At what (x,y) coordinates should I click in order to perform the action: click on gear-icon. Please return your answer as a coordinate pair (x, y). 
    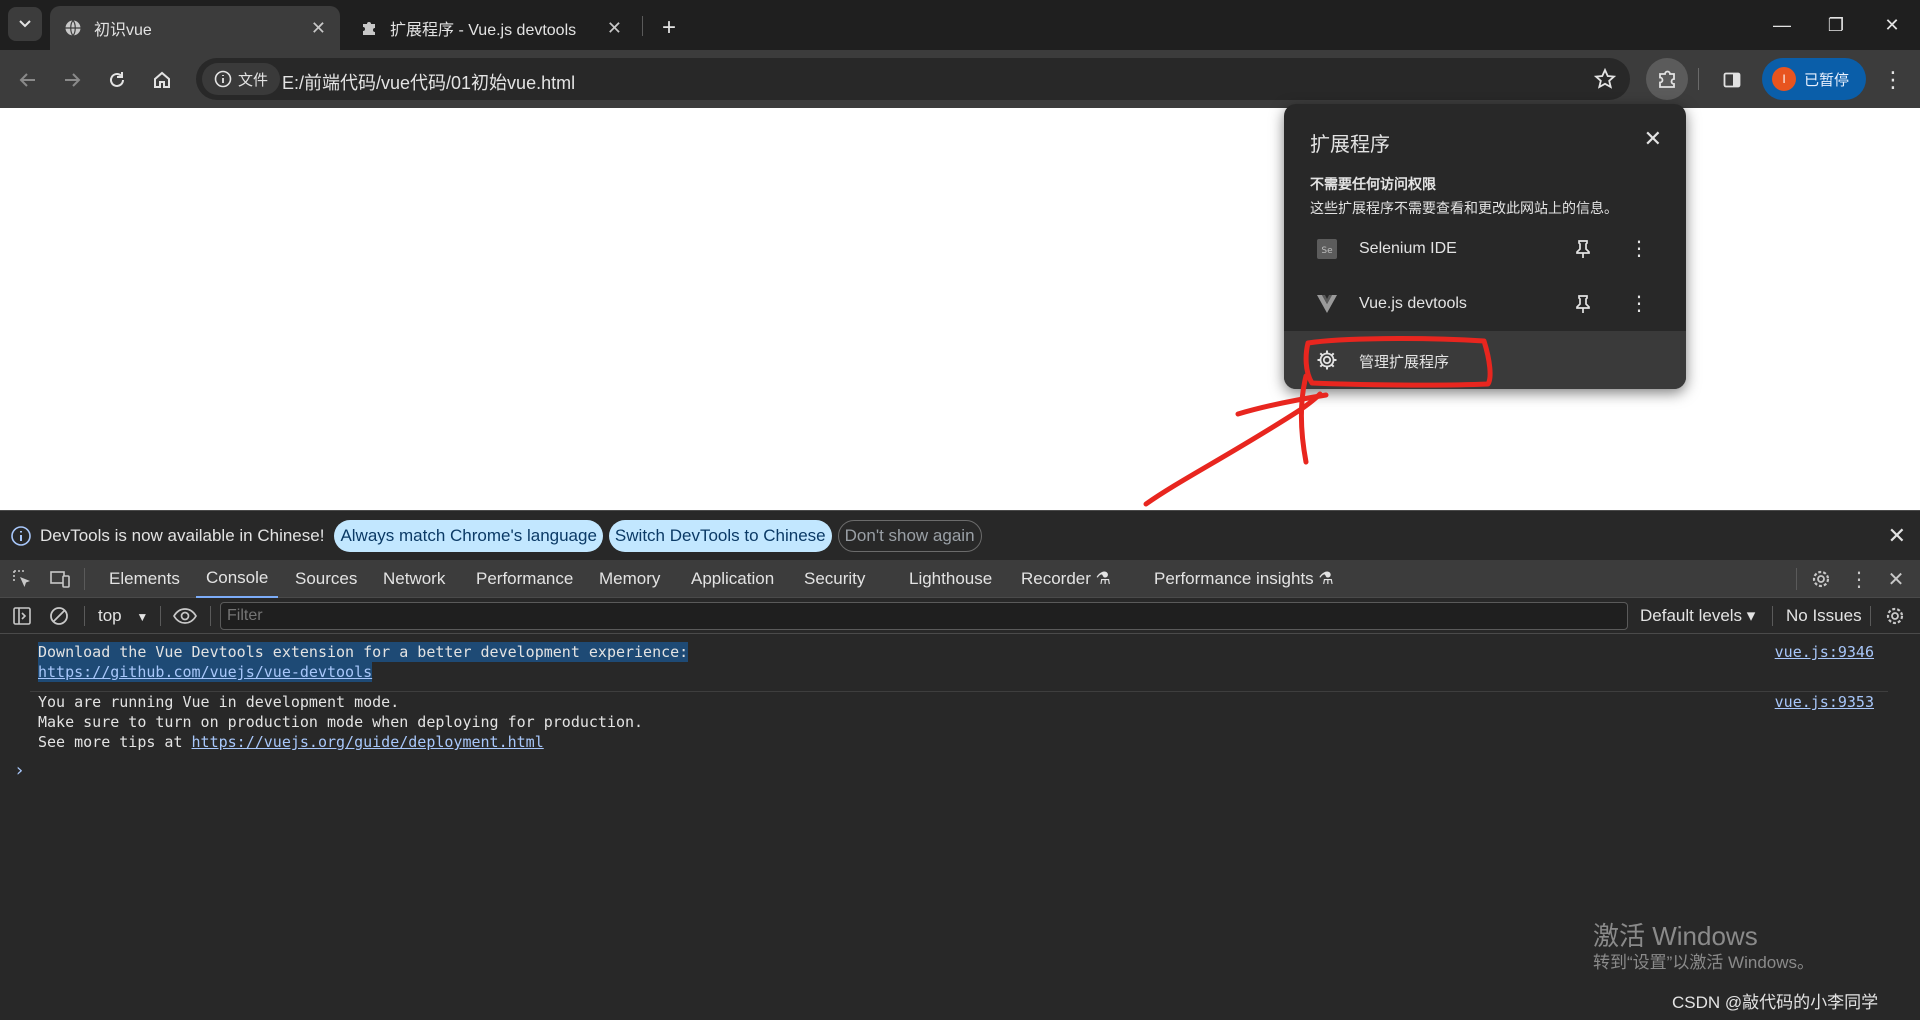
    Looking at the image, I should click on (1327, 362).